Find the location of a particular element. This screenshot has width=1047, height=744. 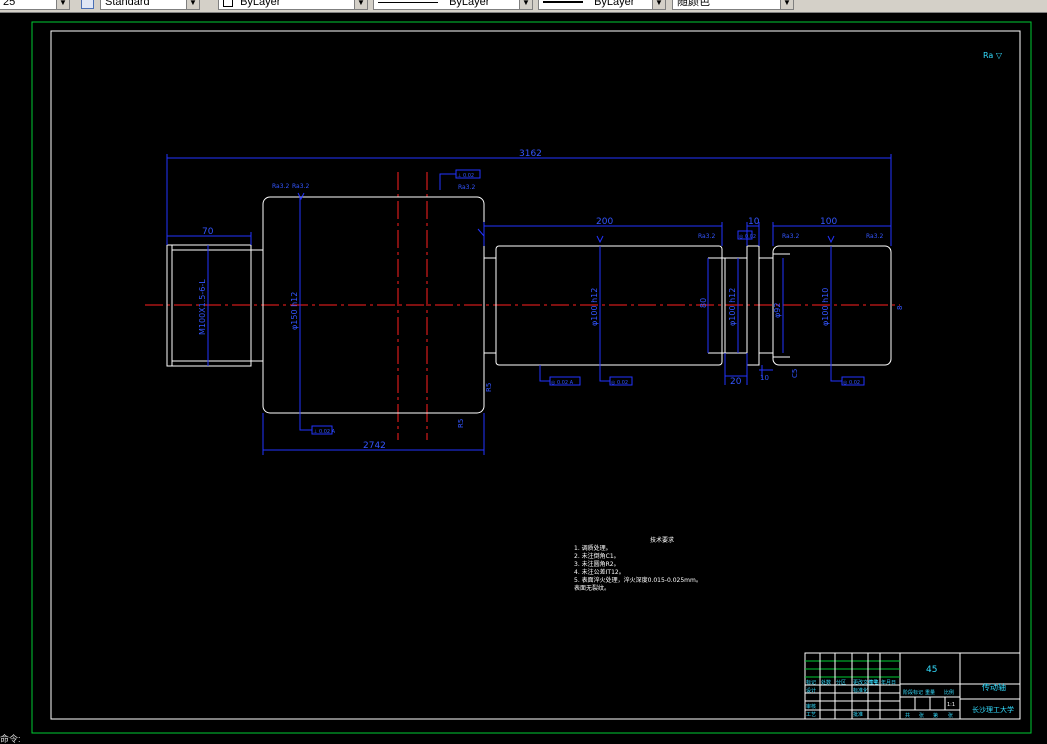

dim-right-end: 100 is located at coordinates (828, 222).